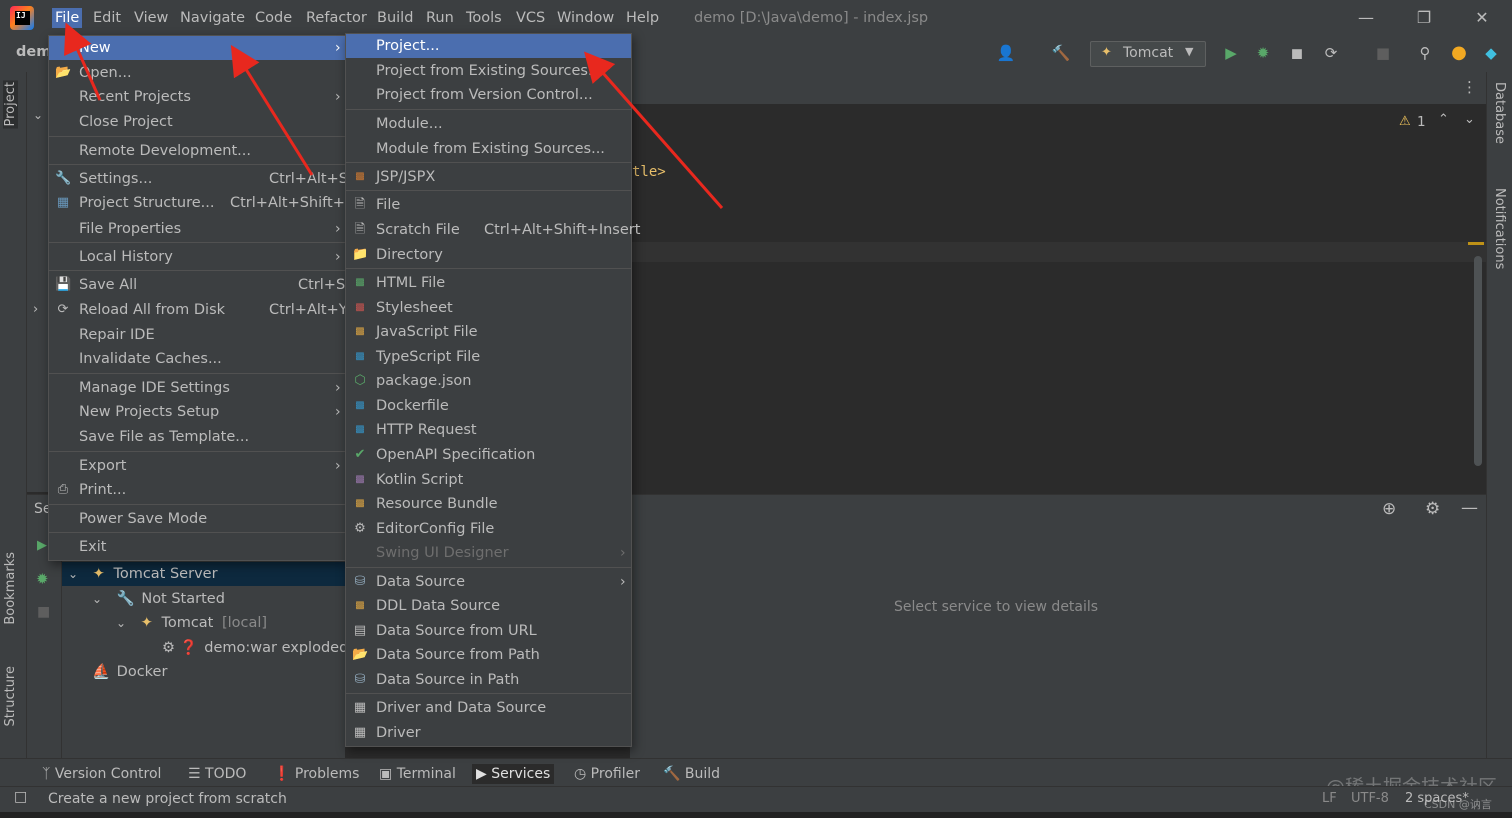  Describe the element at coordinates (197, 122) in the screenshot. I see `menu-item-close-project: Close Project` at that location.